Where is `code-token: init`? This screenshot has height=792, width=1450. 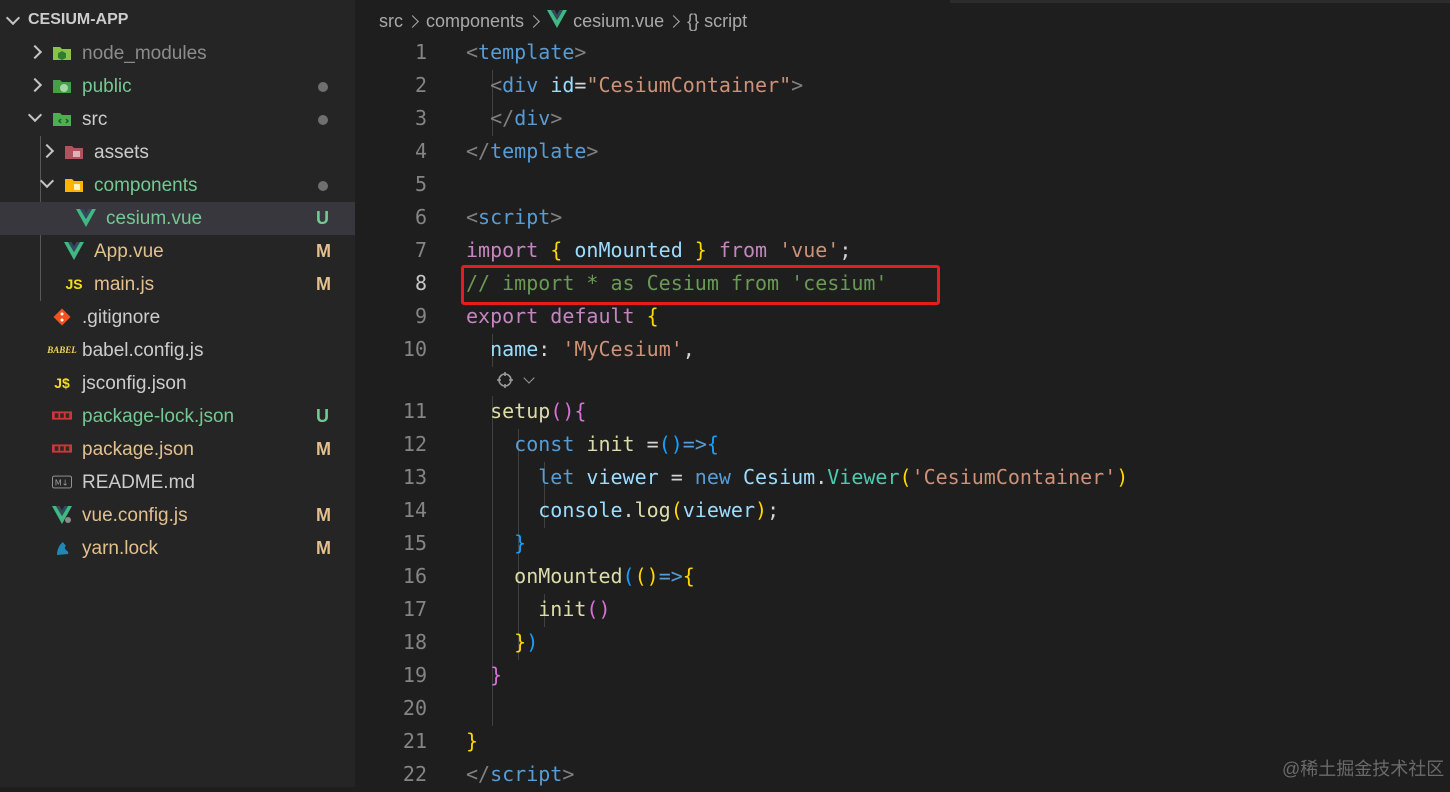 code-token: init is located at coordinates (610, 444).